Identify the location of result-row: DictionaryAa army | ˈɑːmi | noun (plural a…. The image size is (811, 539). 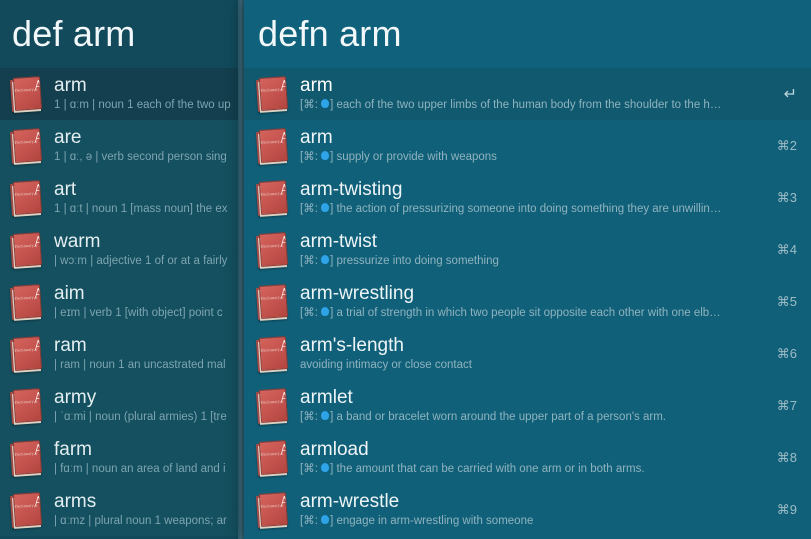
(119, 406).